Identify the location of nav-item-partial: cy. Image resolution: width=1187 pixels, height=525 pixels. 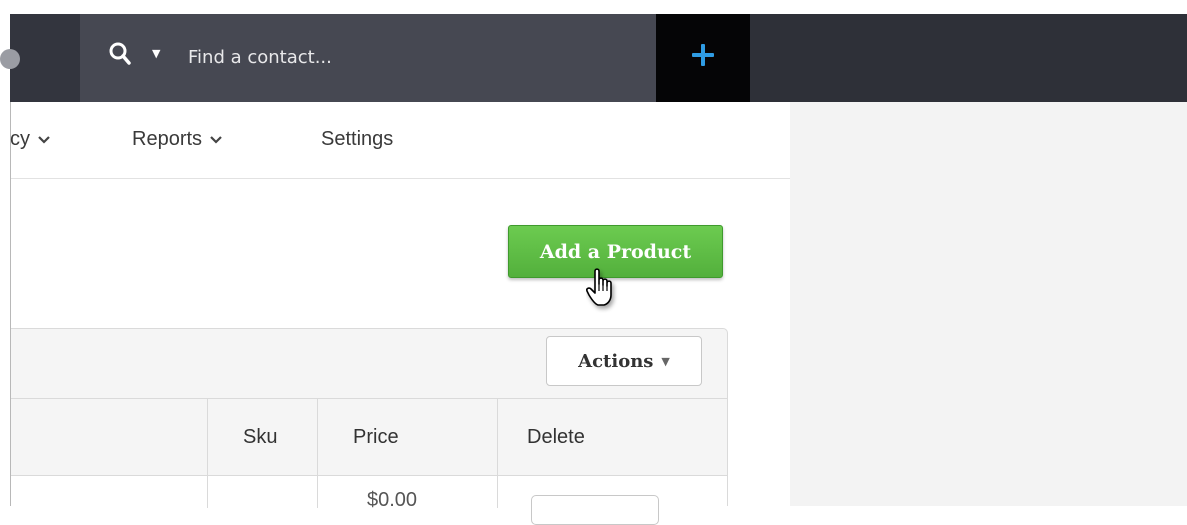
(30, 139).